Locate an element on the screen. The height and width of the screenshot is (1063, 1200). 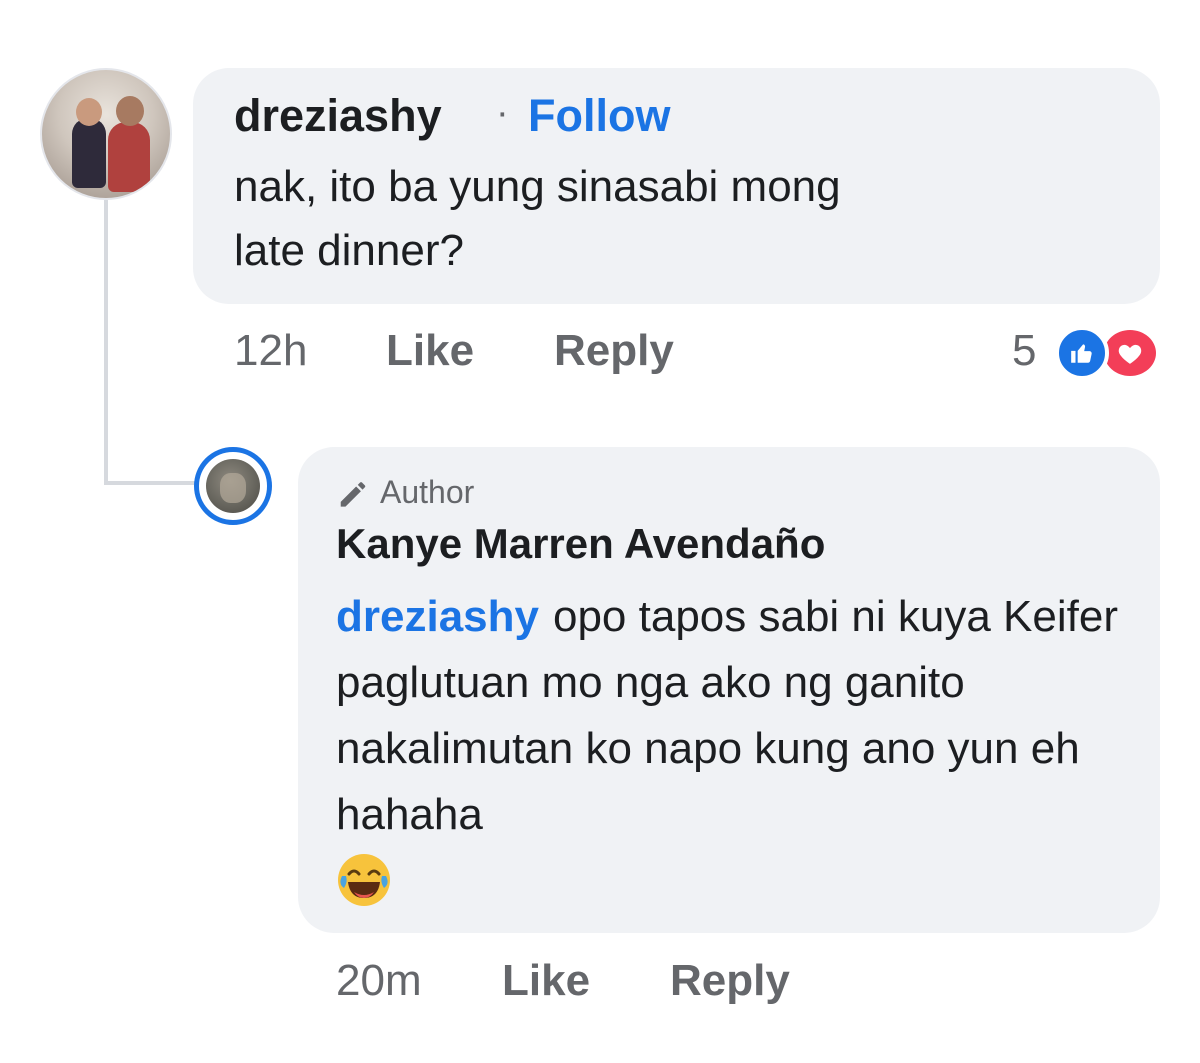
laughing-emoji-icon is located at coordinates (364, 880).